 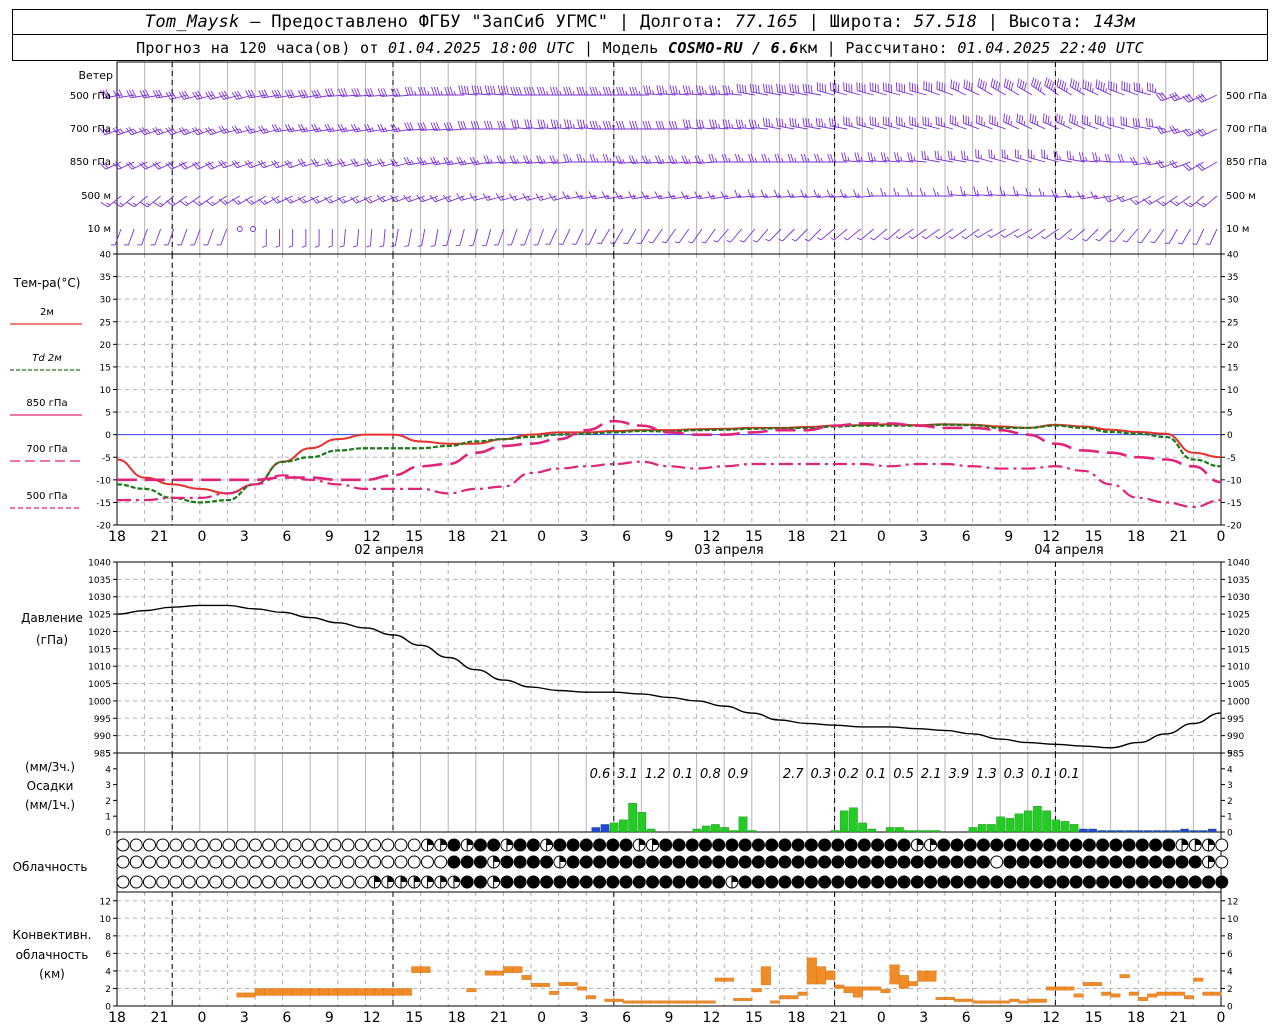 What do you see at coordinates (105, 368) in the screenshot?
I see `y-tick-label-left: 15` at bounding box center [105, 368].